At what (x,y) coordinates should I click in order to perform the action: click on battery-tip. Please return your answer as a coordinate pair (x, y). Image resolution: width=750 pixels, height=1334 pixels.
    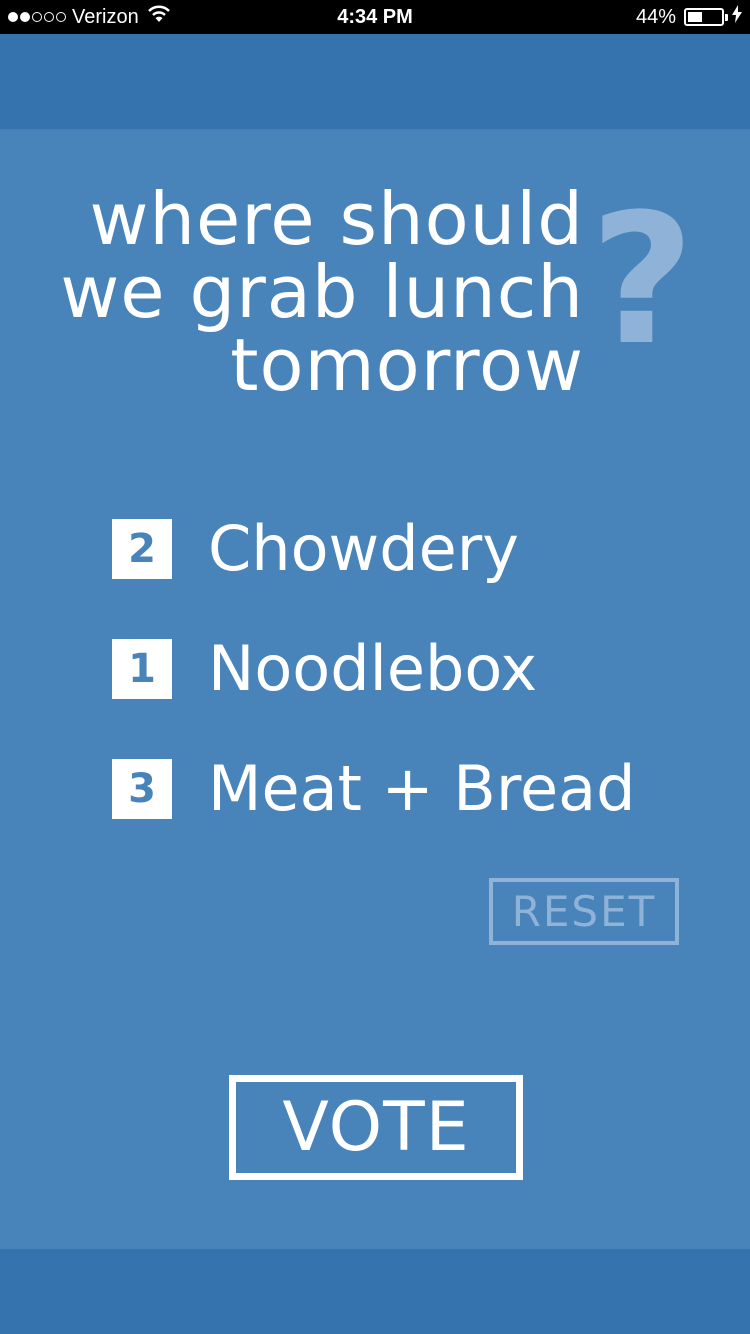
    Looking at the image, I should click on (726, 17).